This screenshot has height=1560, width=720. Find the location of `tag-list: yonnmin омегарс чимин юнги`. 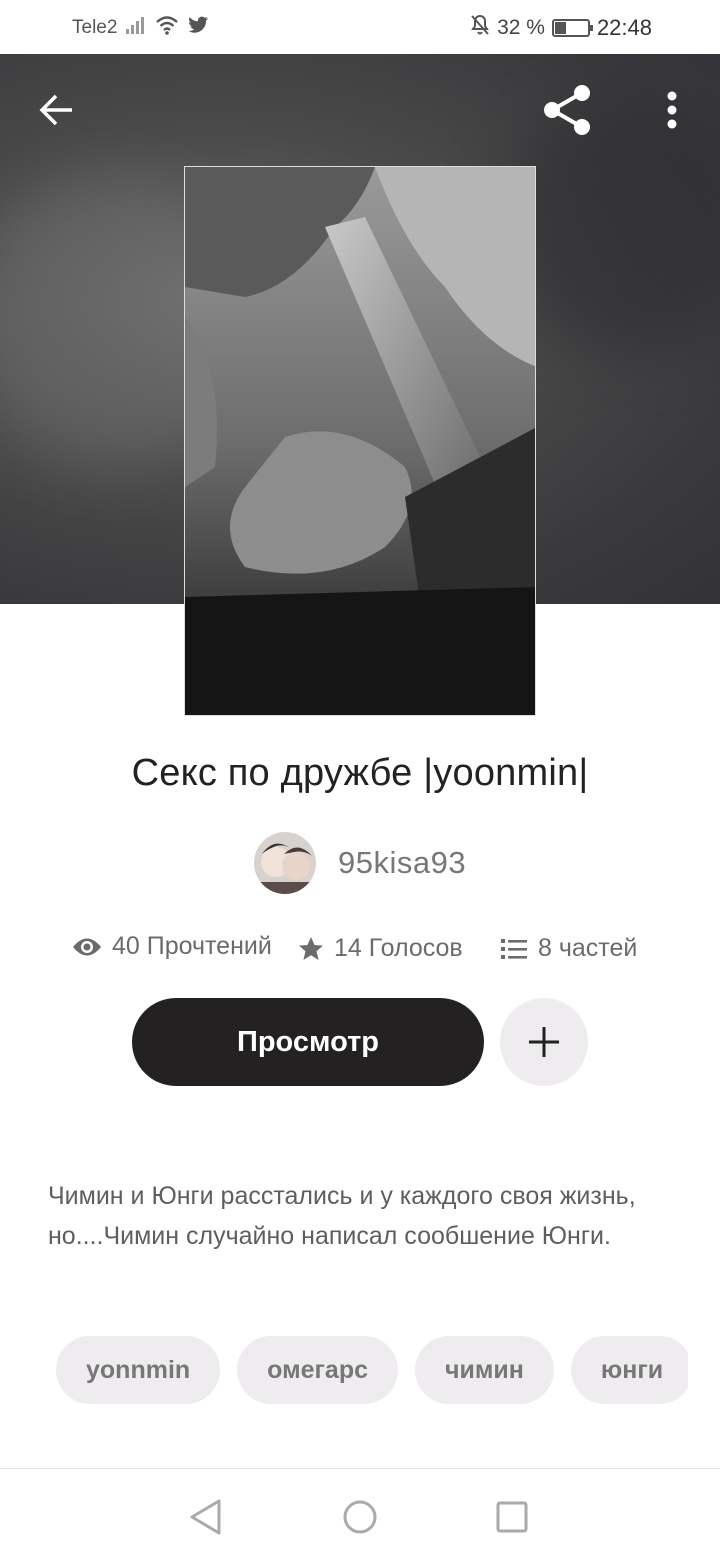

tag-list: yonnmin омегарс чимин юнги is located at coordinates (372, 1370).